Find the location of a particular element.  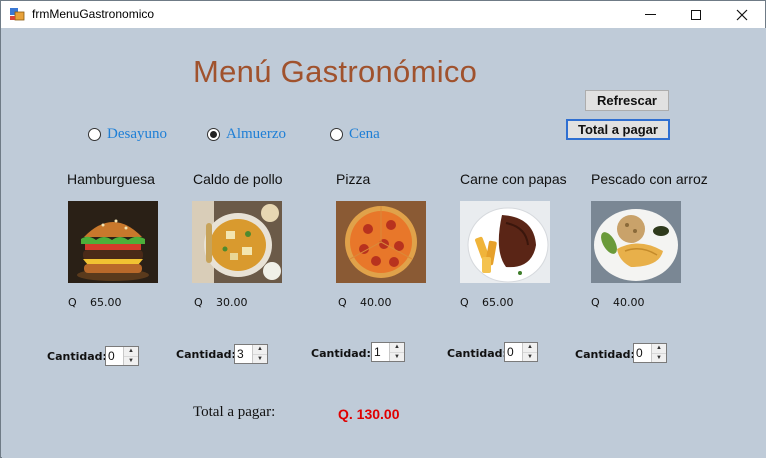

total-label: Total a pagar: is located at coordinates (234, 412).